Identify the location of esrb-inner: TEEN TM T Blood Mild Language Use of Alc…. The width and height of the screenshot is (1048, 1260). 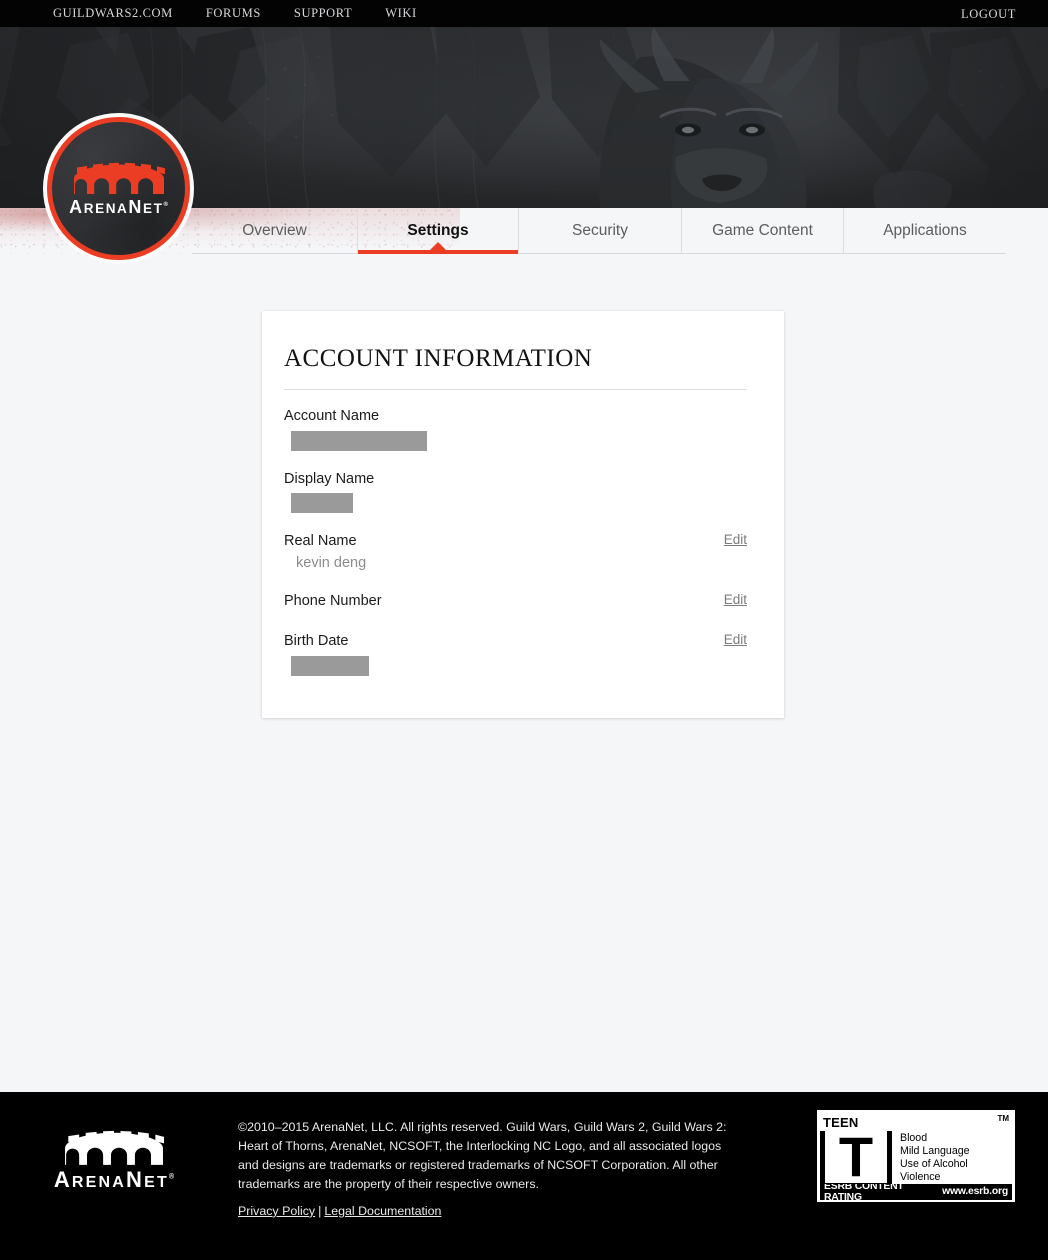
(916, 1158).